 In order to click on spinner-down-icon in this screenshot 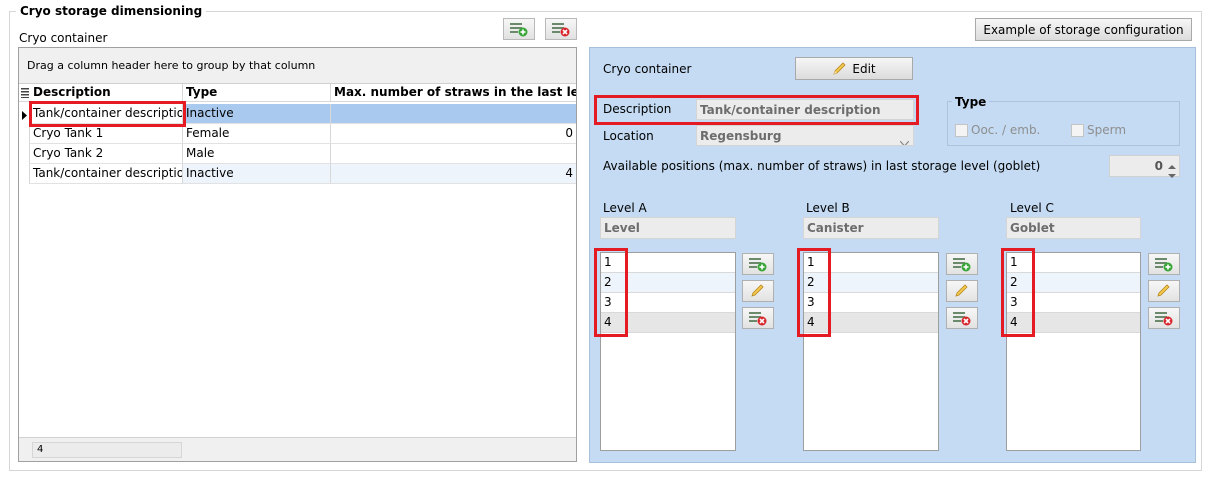, I will do `click(1172, 175)`.